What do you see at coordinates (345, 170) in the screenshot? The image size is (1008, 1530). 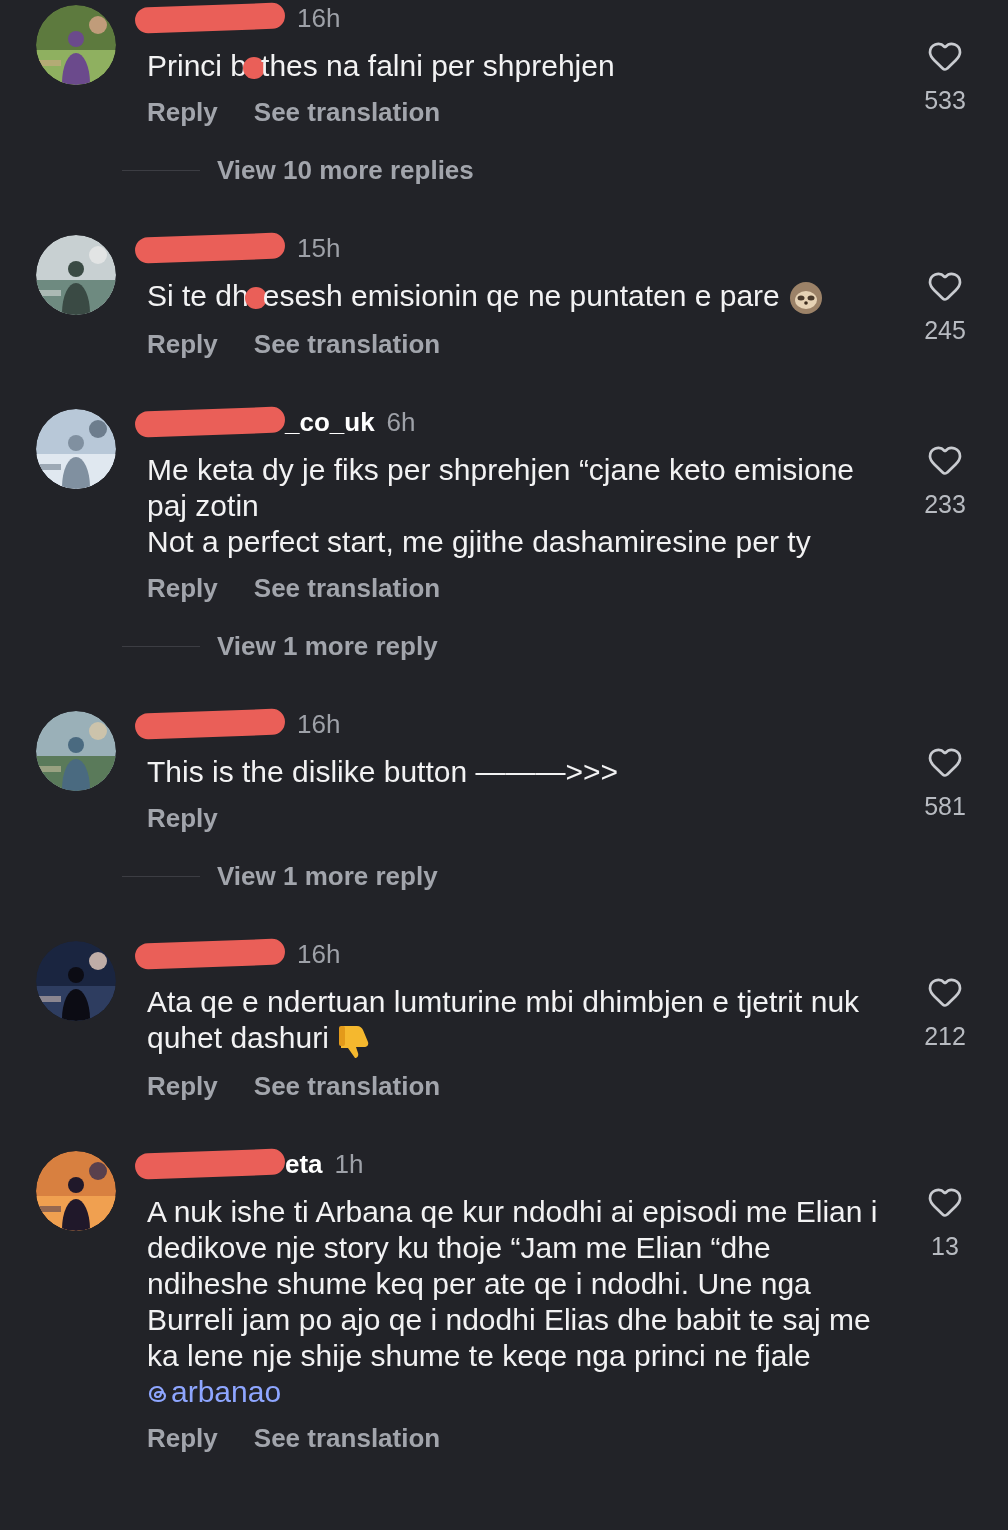 I see `view-replies-button: View 10 more replies` at bounding box center [345, 170].